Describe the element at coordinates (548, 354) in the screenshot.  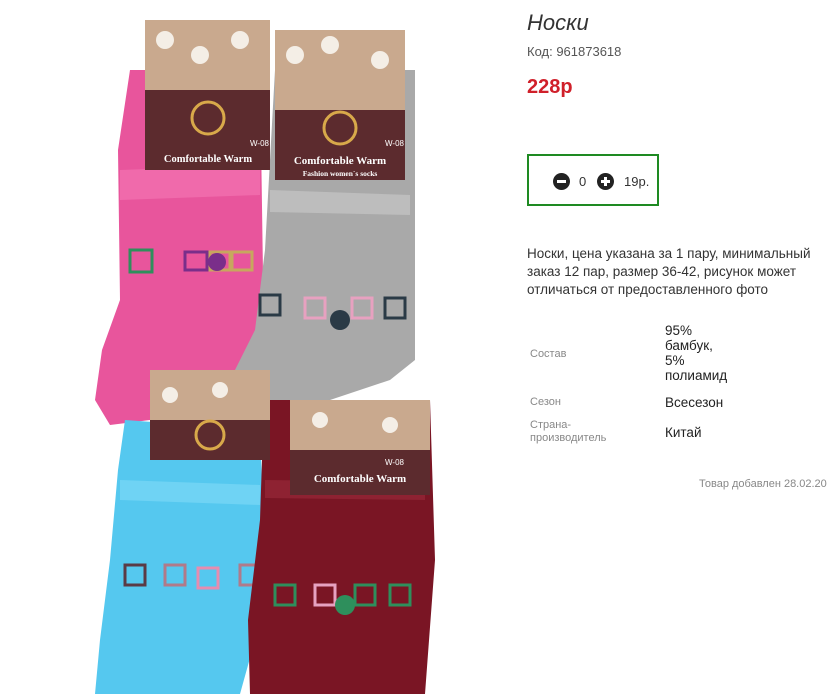
I see `spec-label-composition: Состав` at that location.